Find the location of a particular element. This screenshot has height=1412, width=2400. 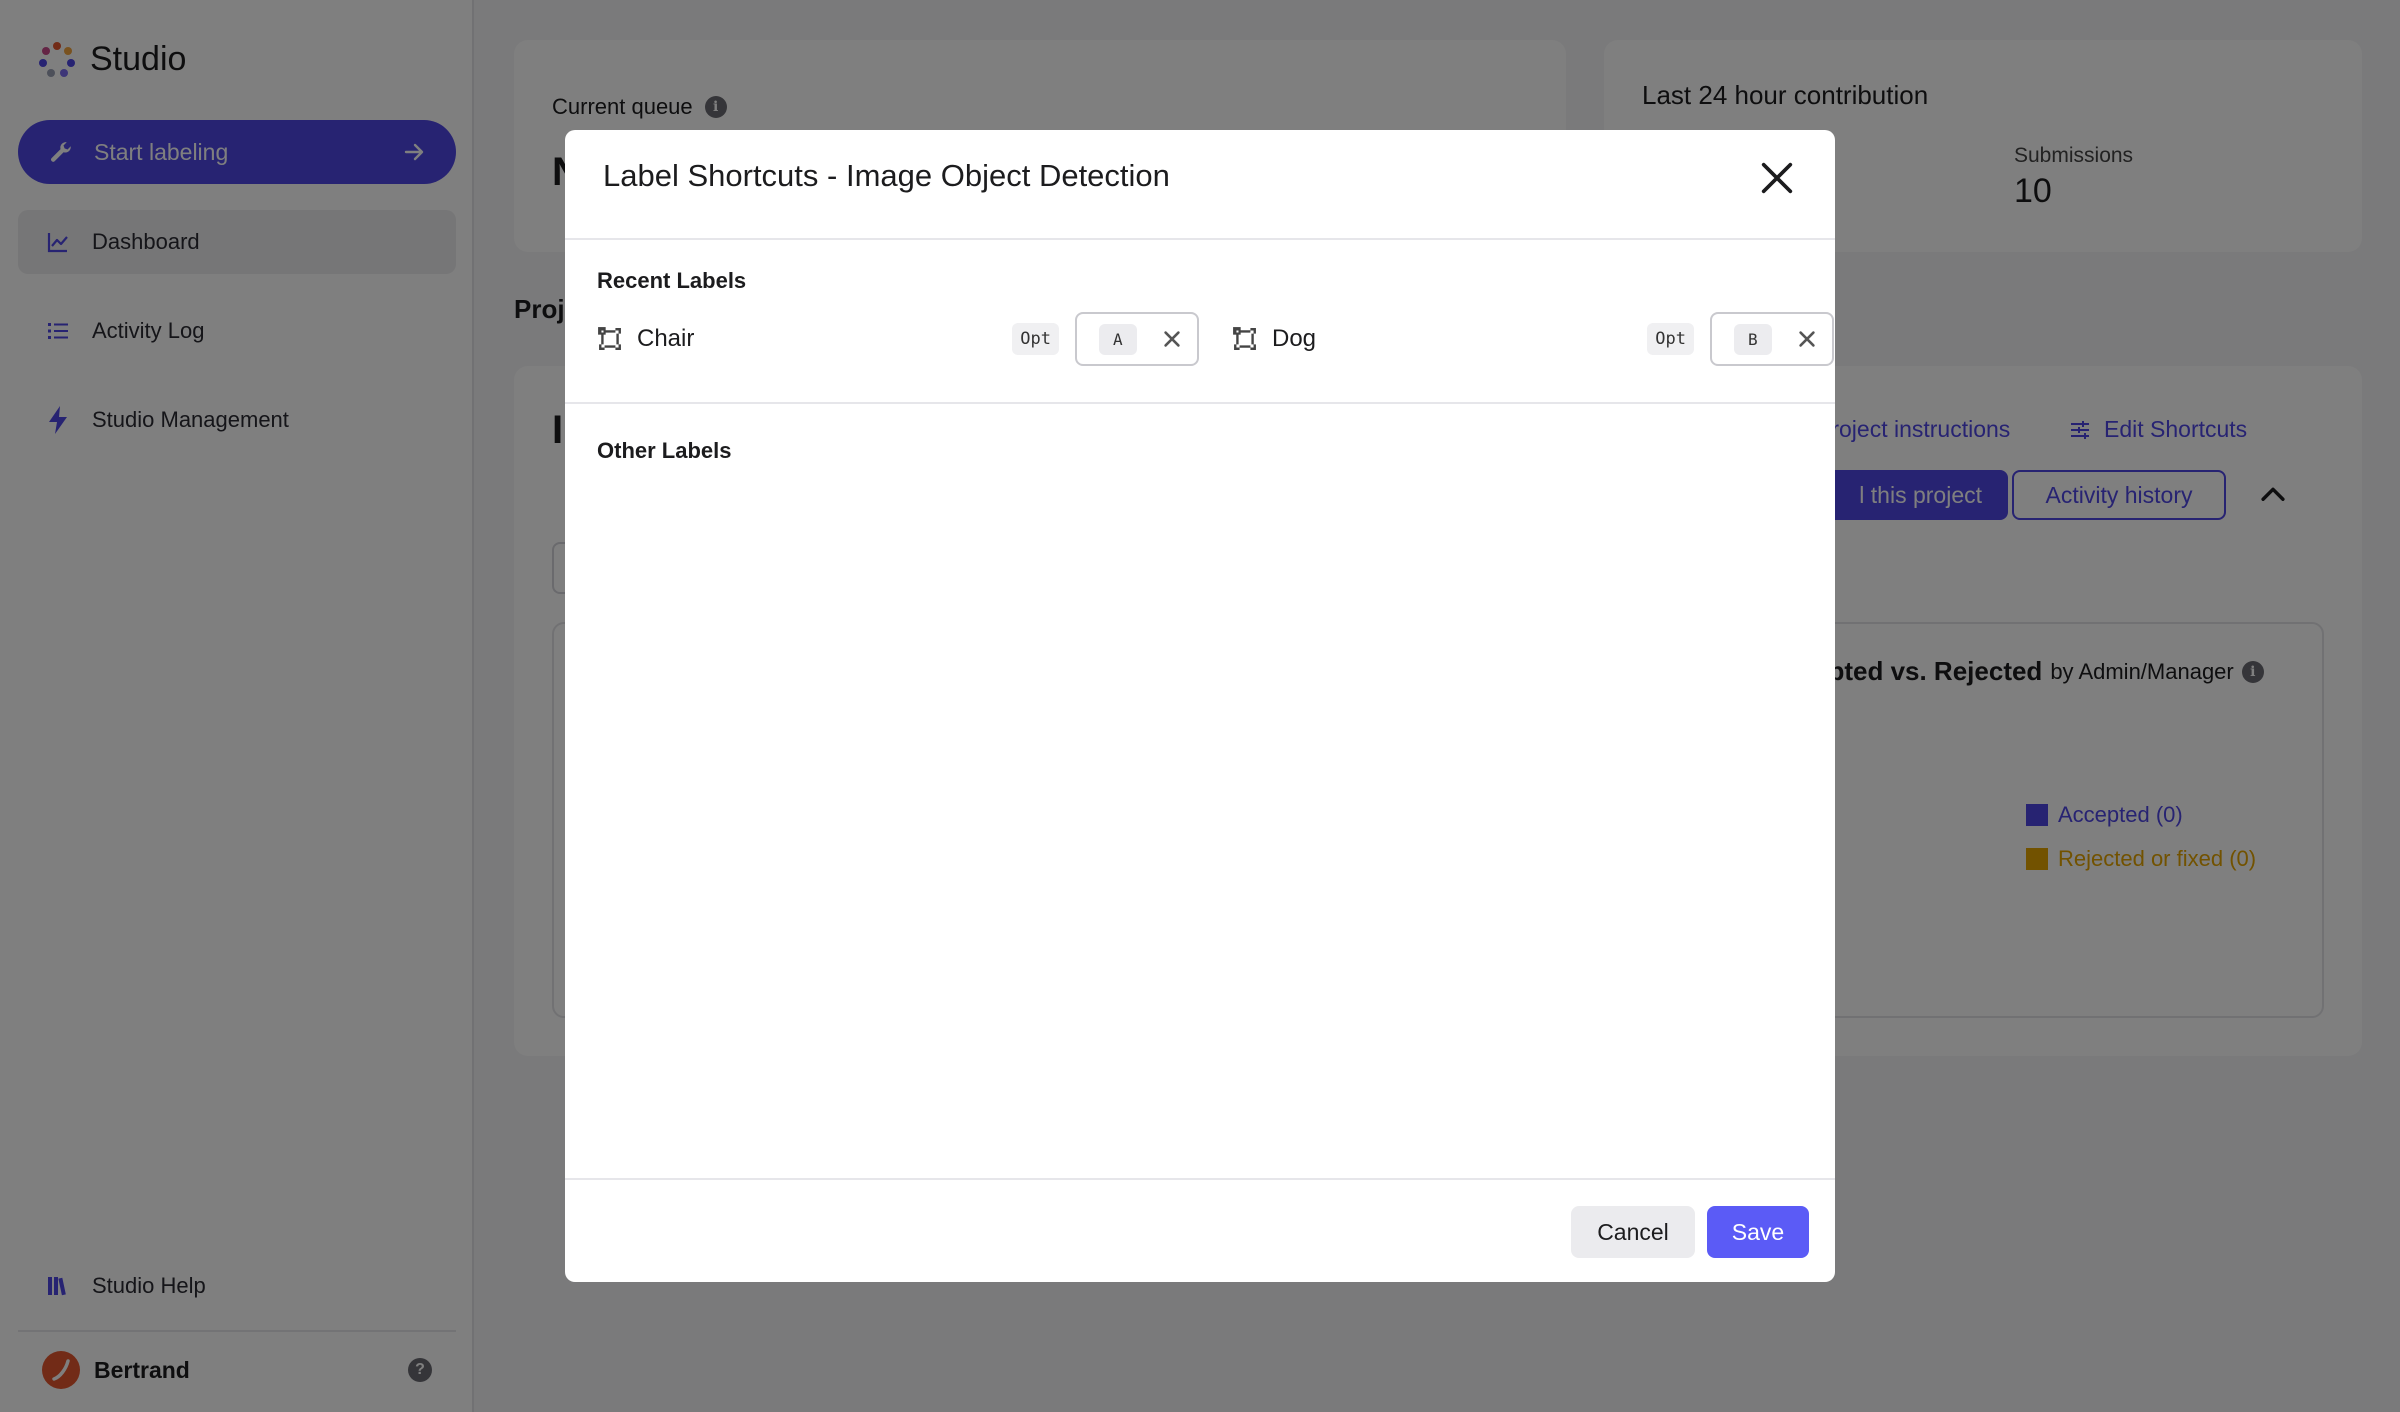

shortcut-key: A is located at coordinates (1118, 339).